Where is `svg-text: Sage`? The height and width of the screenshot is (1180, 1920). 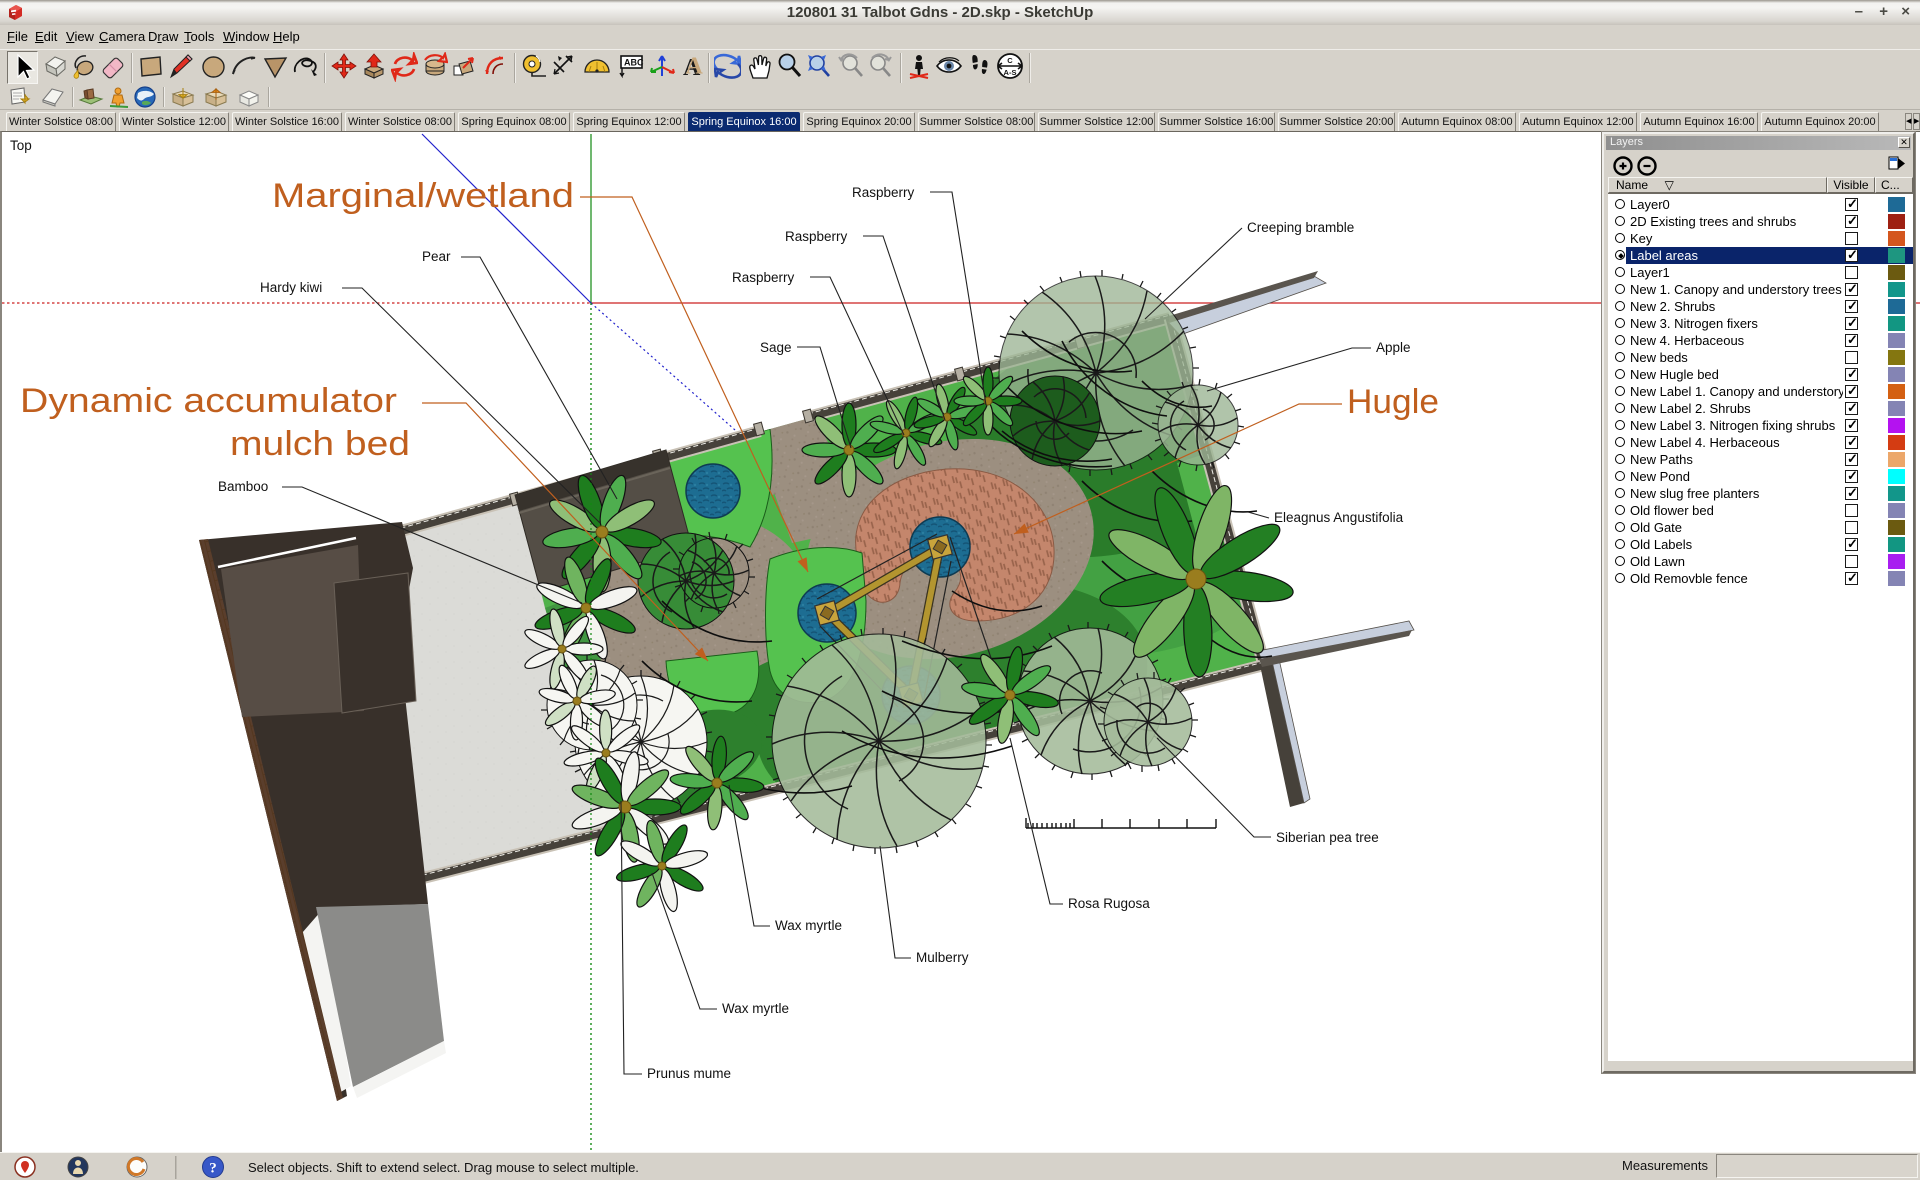 svg-text: Sage is located at coordinates (776, 347).